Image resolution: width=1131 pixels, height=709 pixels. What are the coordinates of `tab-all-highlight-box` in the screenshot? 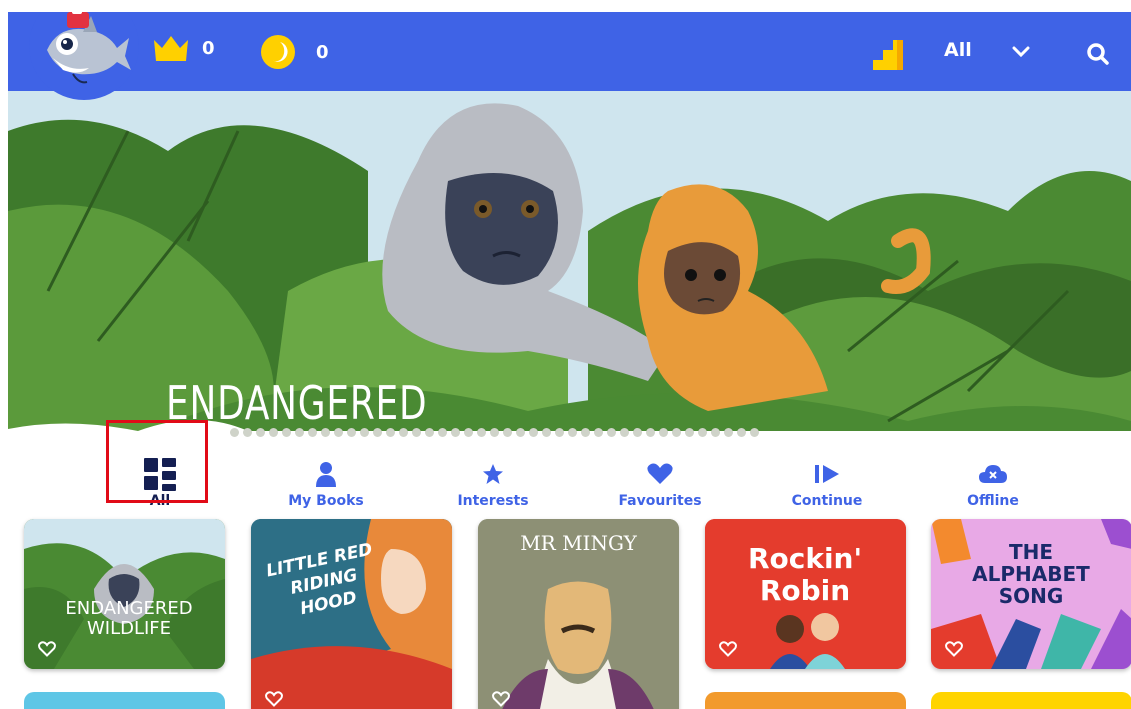 It's located at (157, 461).